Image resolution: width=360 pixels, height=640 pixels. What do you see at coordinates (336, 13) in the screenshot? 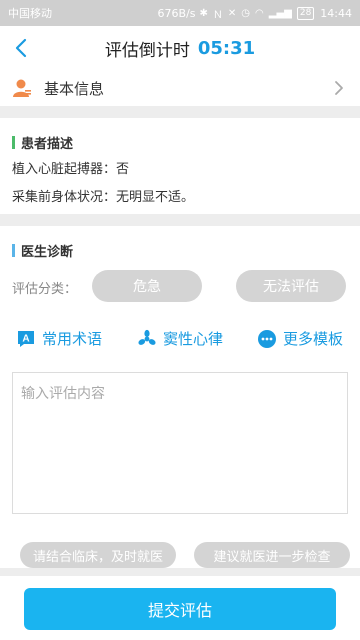
I see `clock: 14:44` at bounding box center [336, 13].